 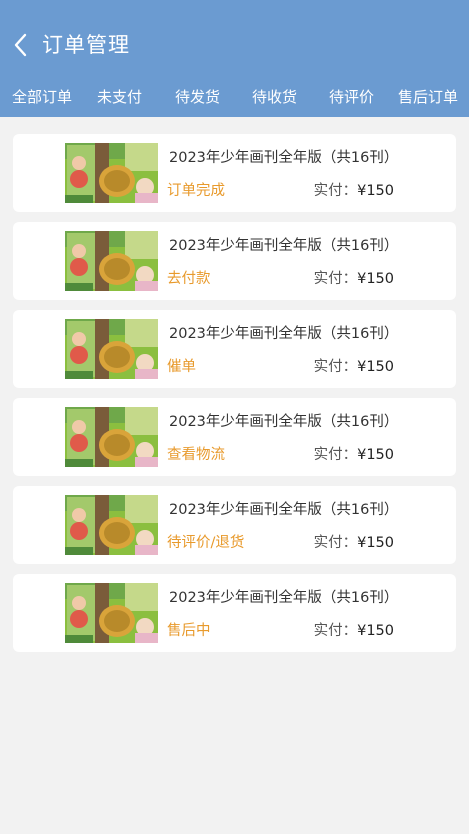 I want to click on order-status-action: 去付款, so click(x=189, y=279).